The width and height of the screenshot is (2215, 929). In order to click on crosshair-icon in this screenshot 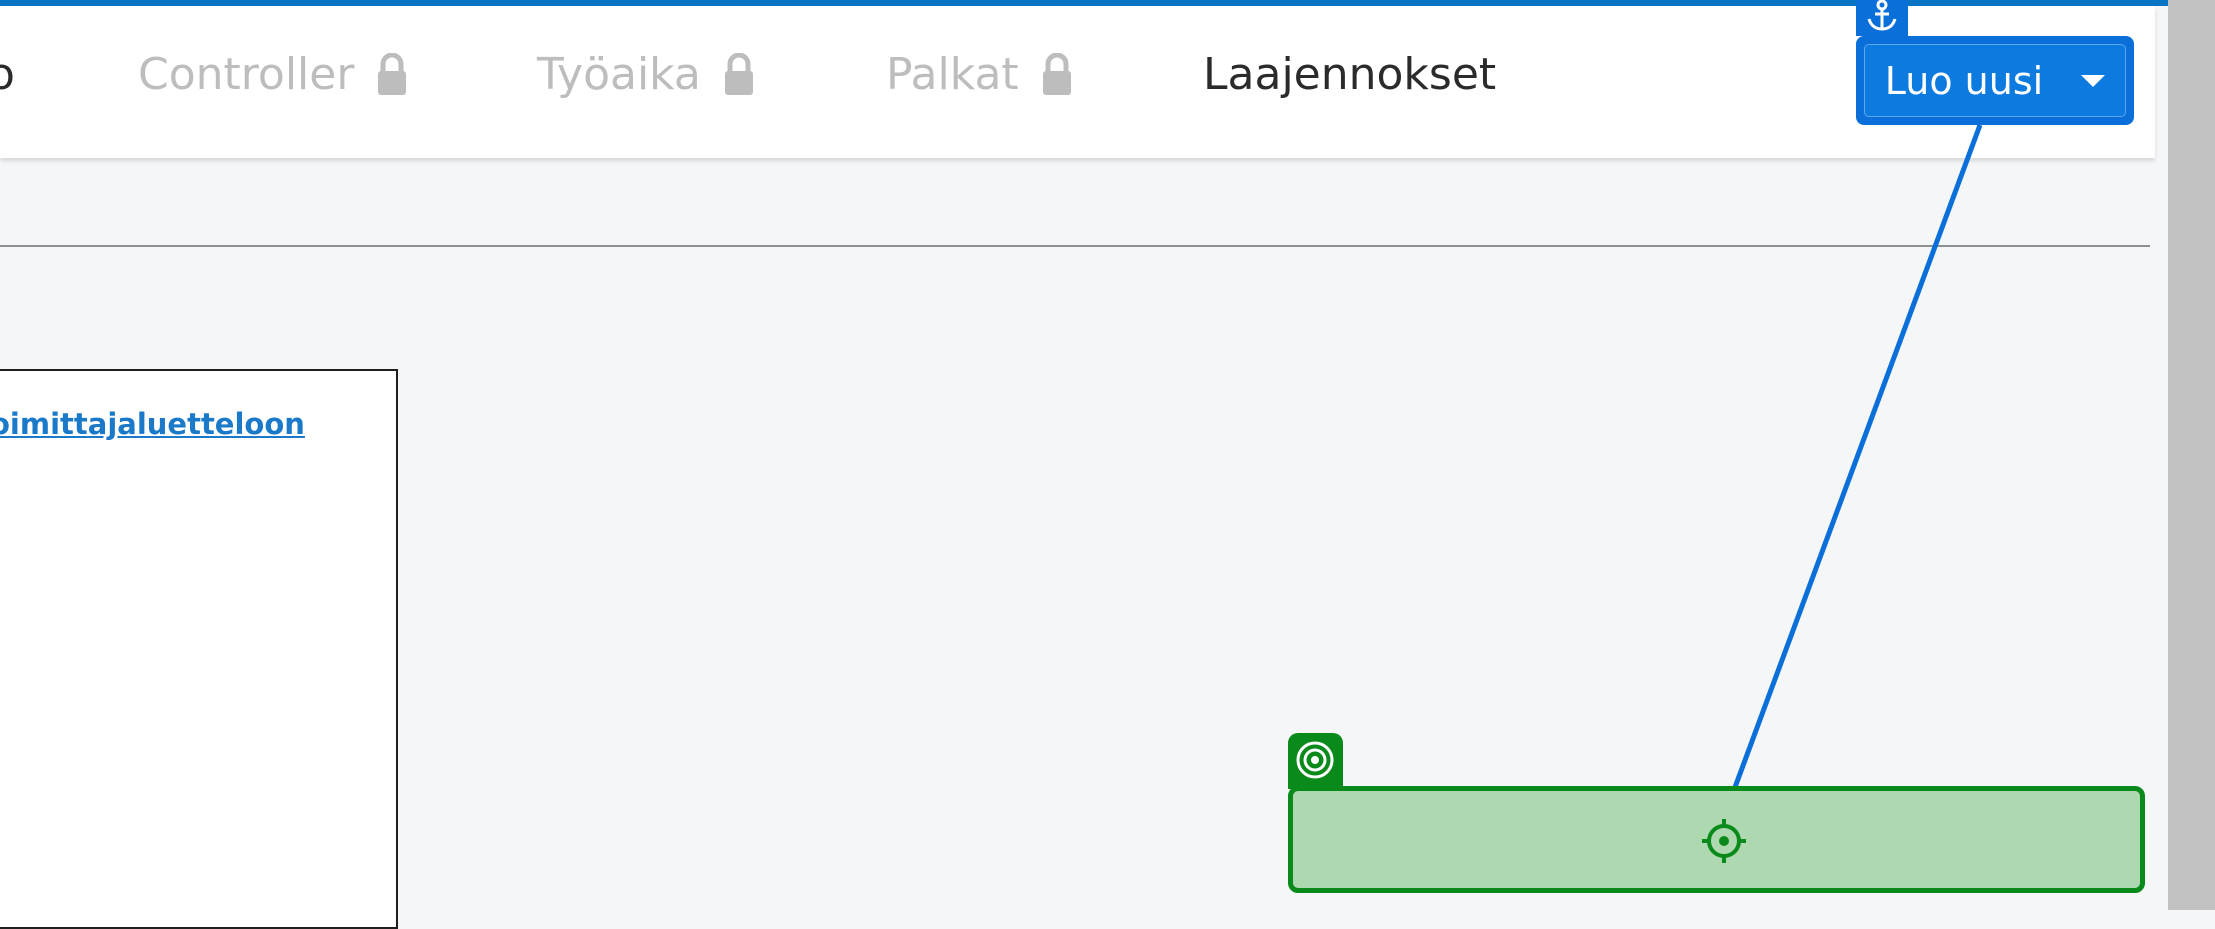, I will do `click(1724, 841)`.